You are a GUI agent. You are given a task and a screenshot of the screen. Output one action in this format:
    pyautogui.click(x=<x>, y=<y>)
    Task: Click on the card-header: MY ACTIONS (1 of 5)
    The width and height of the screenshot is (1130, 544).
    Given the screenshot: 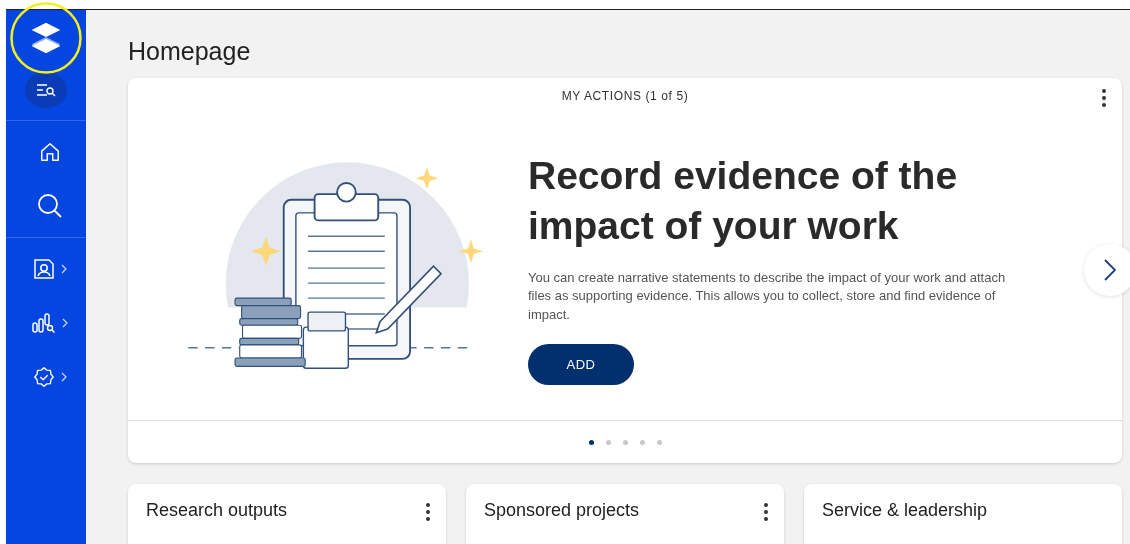 What is the action you would take?
    pyautogui.click(x=625, y=96)
    